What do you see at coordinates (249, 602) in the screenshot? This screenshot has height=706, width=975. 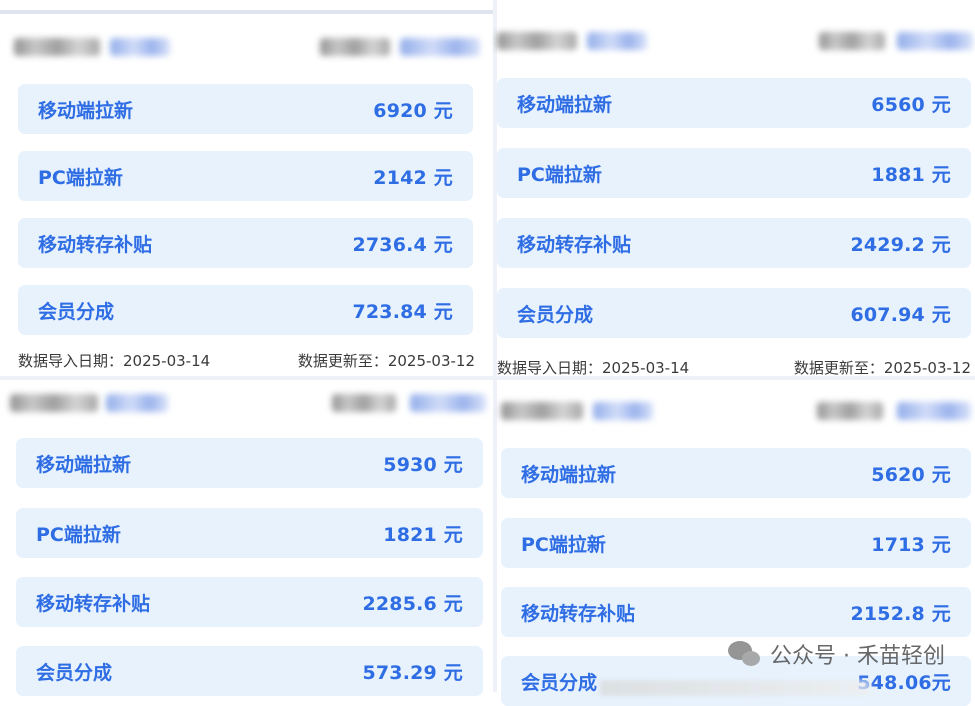 I see `stat-row: 移动转存补贴 2285.6 元` at bounding box center [249, 602].